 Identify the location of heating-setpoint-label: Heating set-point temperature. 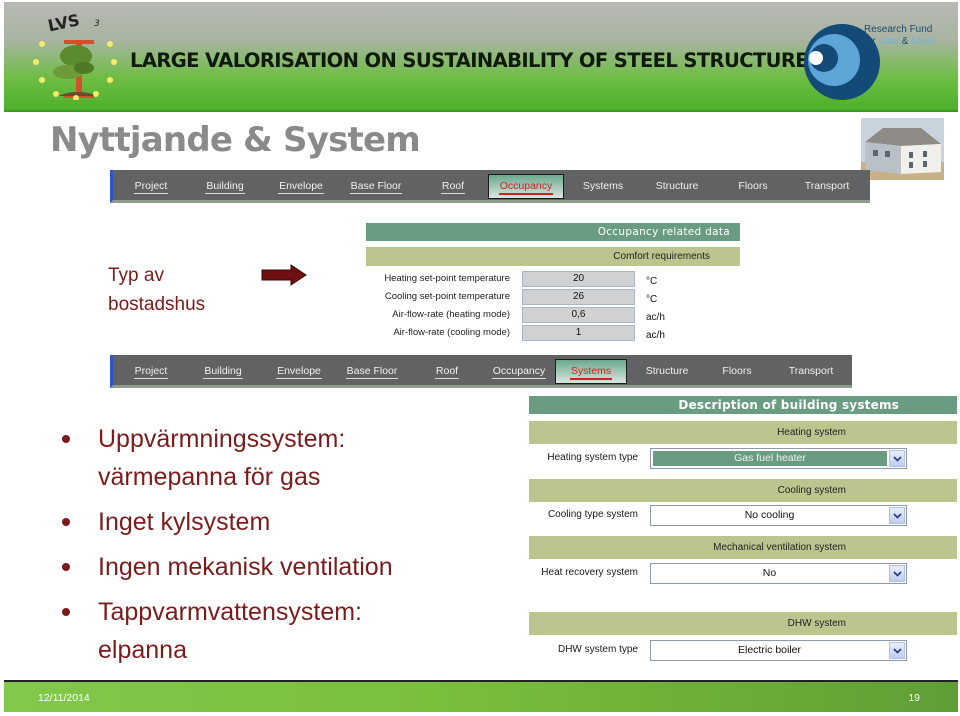
(447, 278).